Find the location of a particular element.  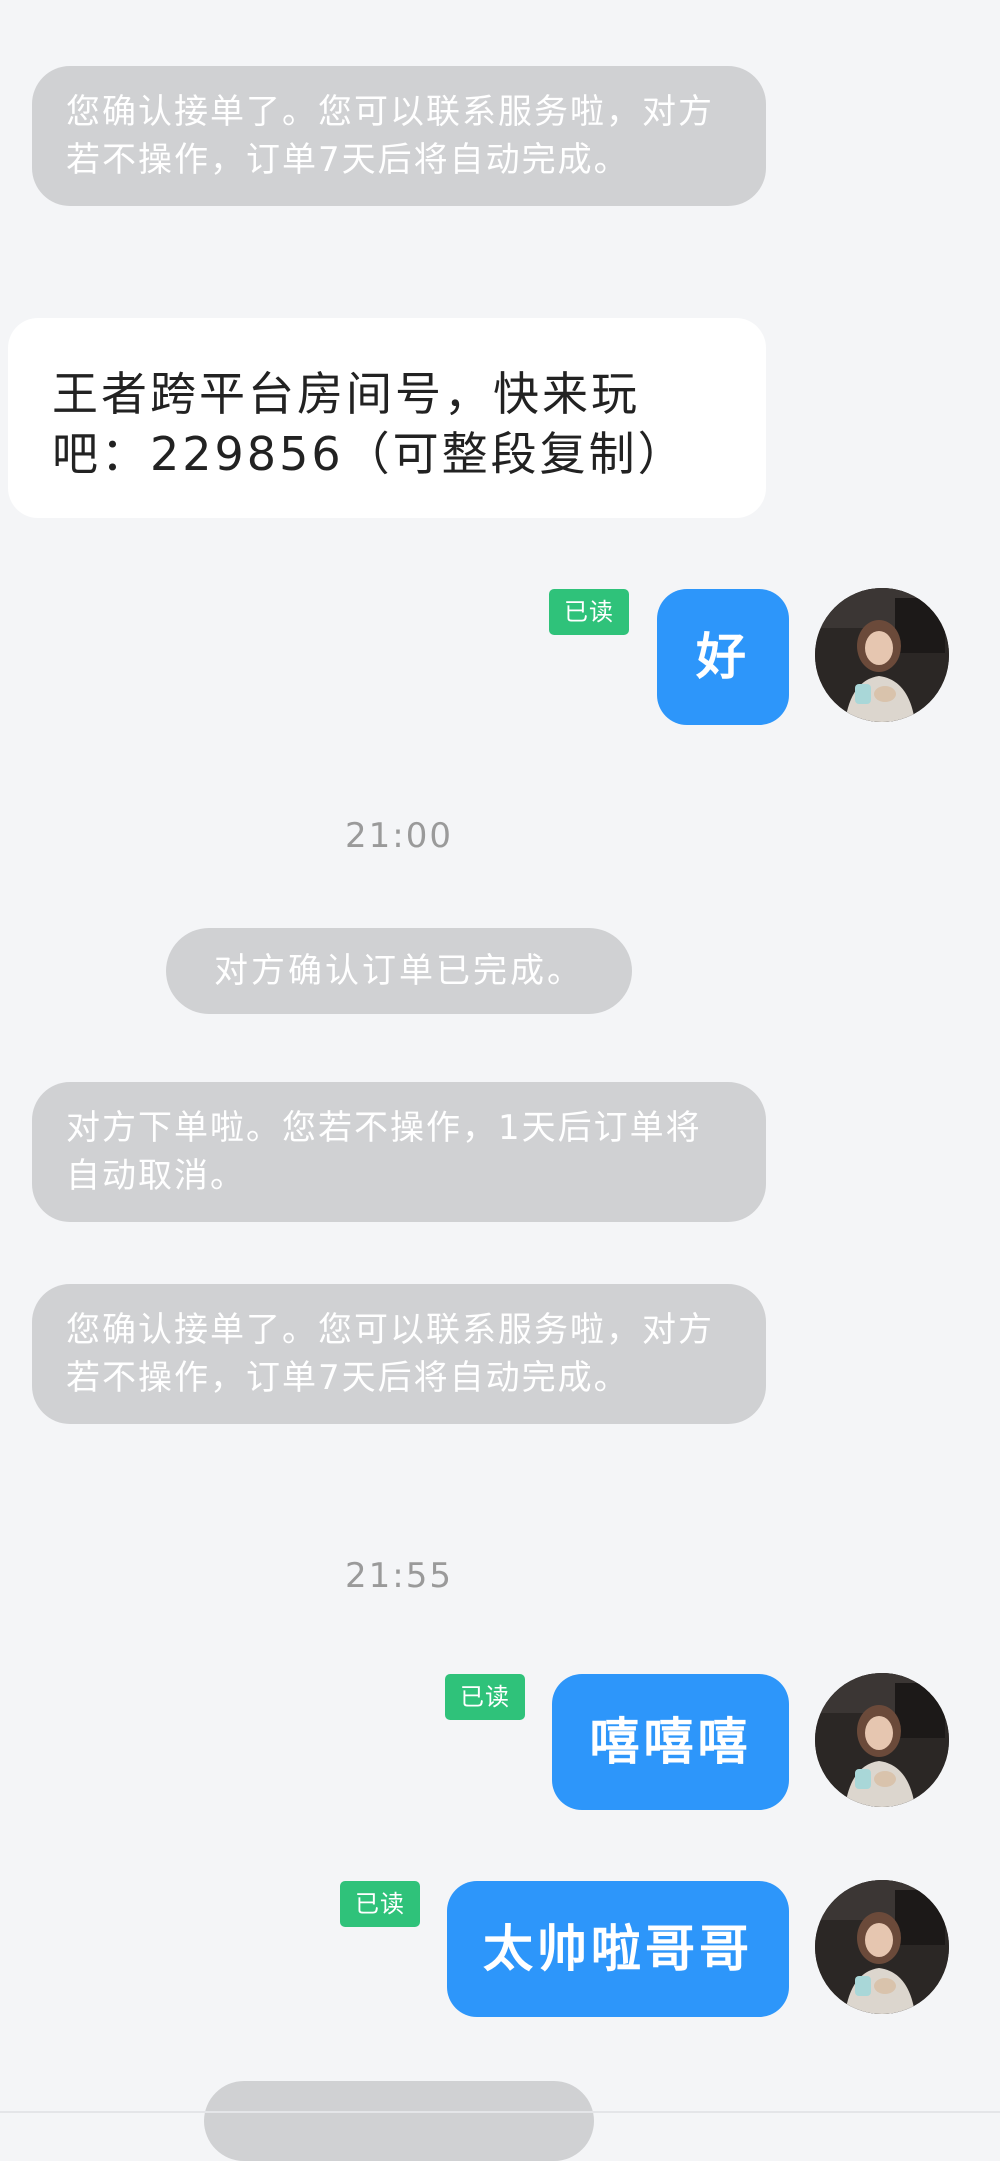

room-number-card: 王者跨平台房间号，快来玩吧：229856（可整段复制） is located at coordinates (387, 418).